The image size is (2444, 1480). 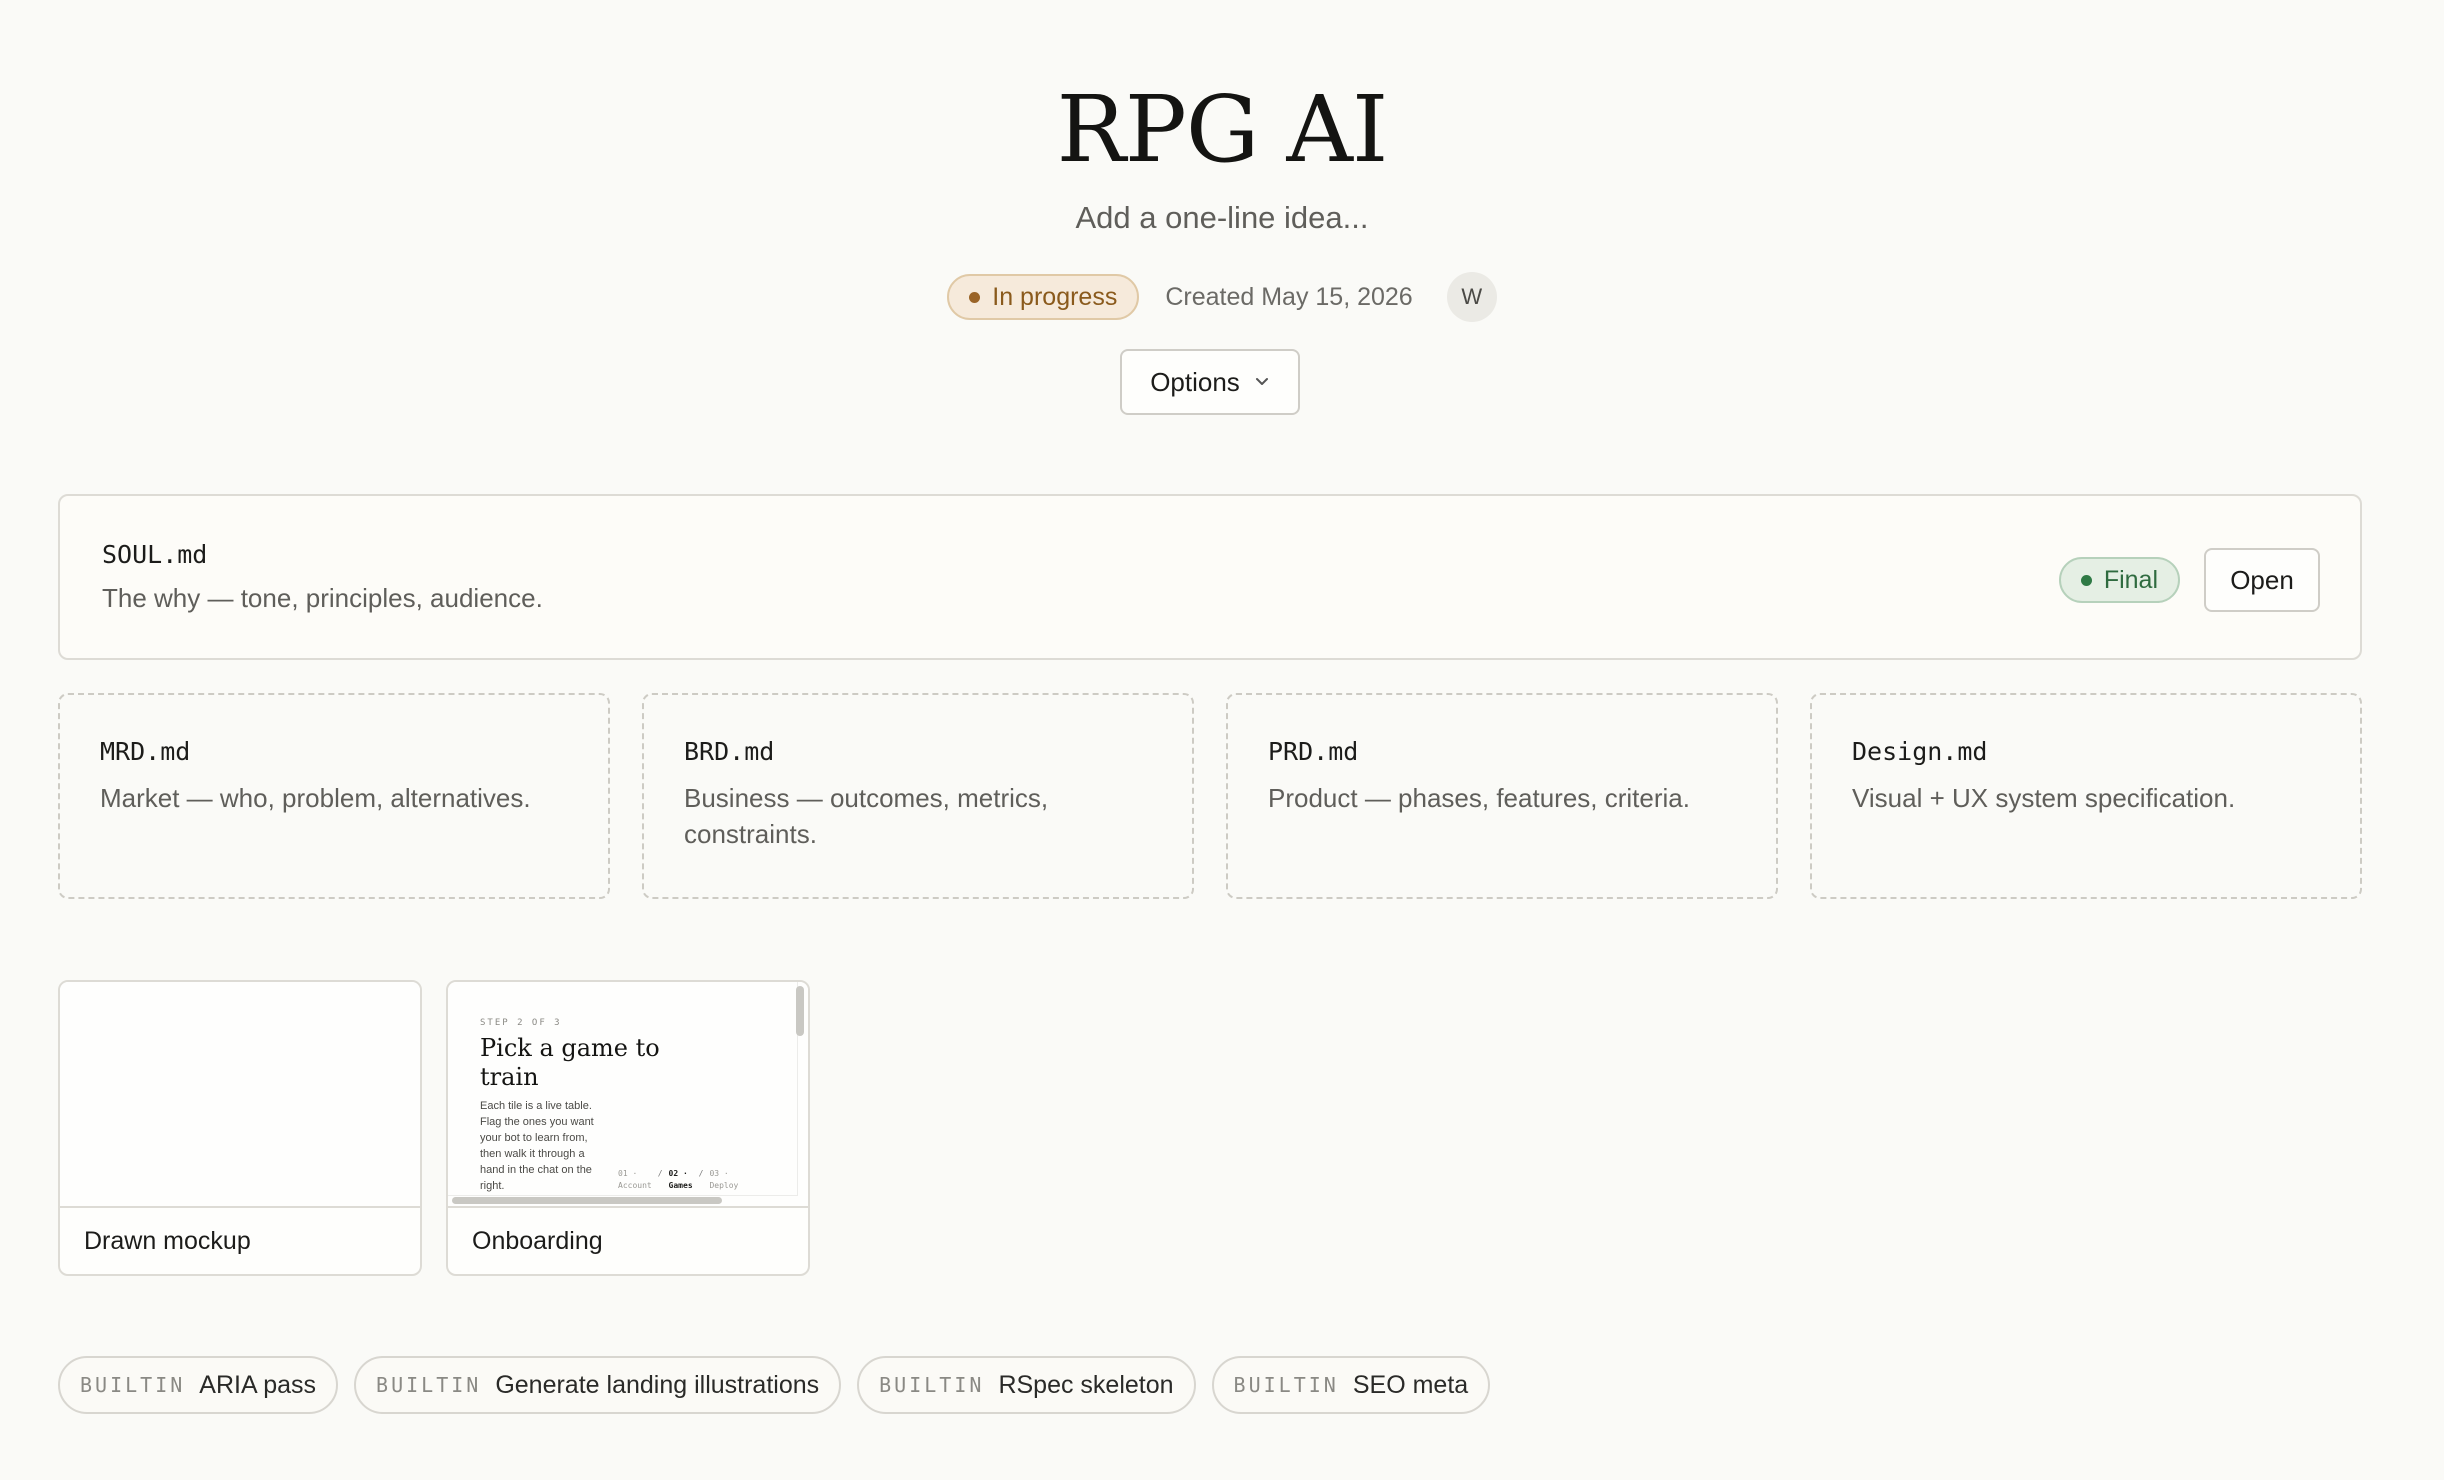 What do you see at coordinates (678, 1173) in the screenshot?
I see `preview-step-num: 02 ·` at bounding box center [678, 1173].